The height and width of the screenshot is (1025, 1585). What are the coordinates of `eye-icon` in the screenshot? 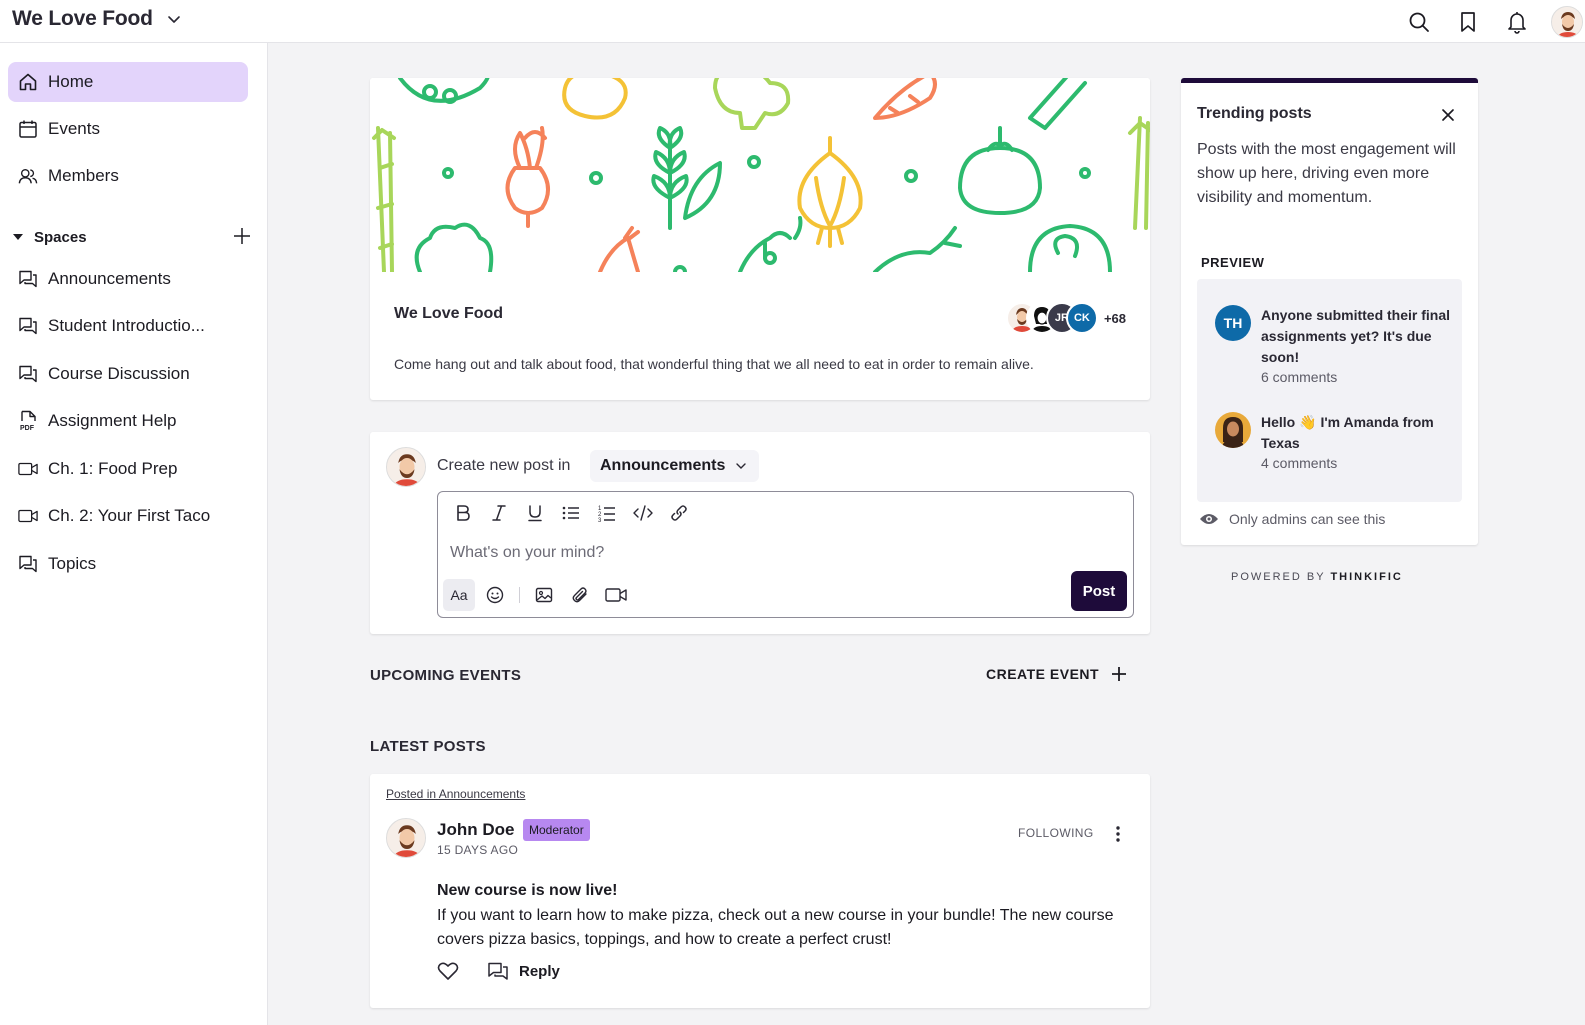 It's located at (1209, 519).